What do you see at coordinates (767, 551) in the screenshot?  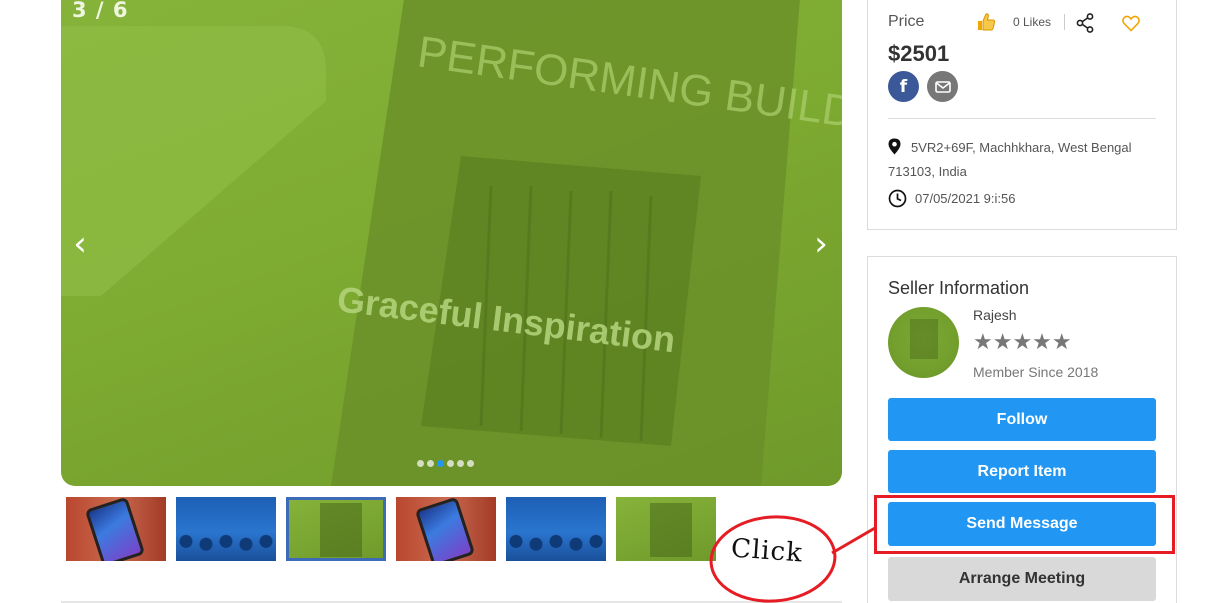 I see `annotation-click-text: Click` at bounding box center [767, 551].